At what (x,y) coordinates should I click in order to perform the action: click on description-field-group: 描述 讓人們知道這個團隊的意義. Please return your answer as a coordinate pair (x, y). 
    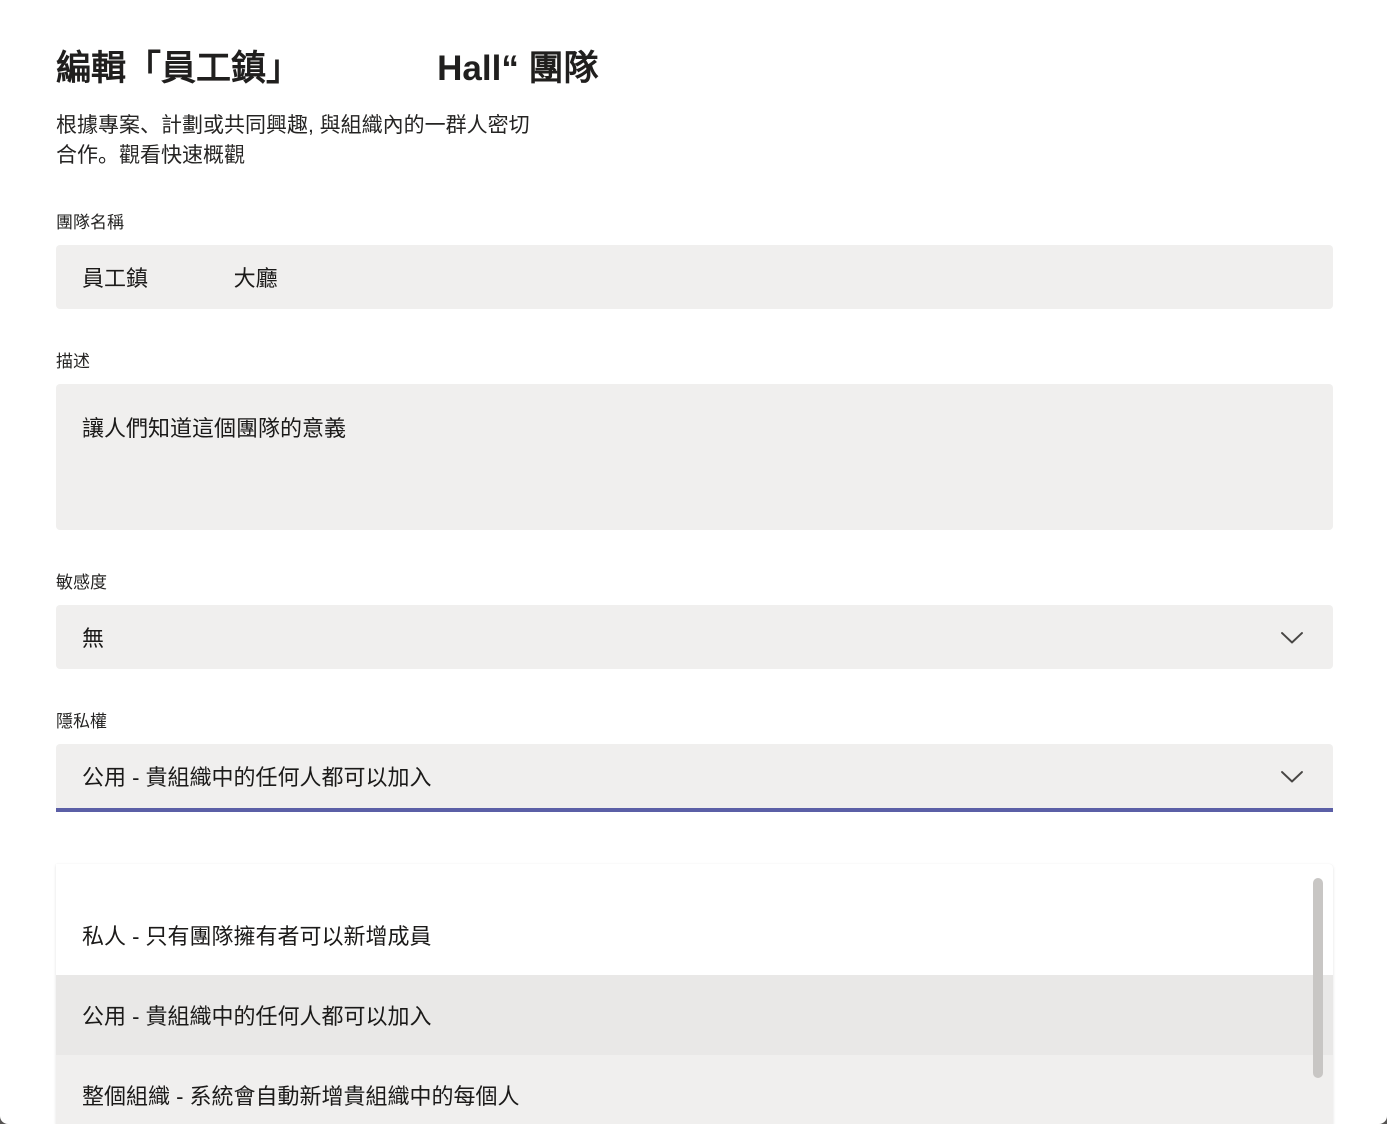
    Looking at the image, I should click on (694, 441).